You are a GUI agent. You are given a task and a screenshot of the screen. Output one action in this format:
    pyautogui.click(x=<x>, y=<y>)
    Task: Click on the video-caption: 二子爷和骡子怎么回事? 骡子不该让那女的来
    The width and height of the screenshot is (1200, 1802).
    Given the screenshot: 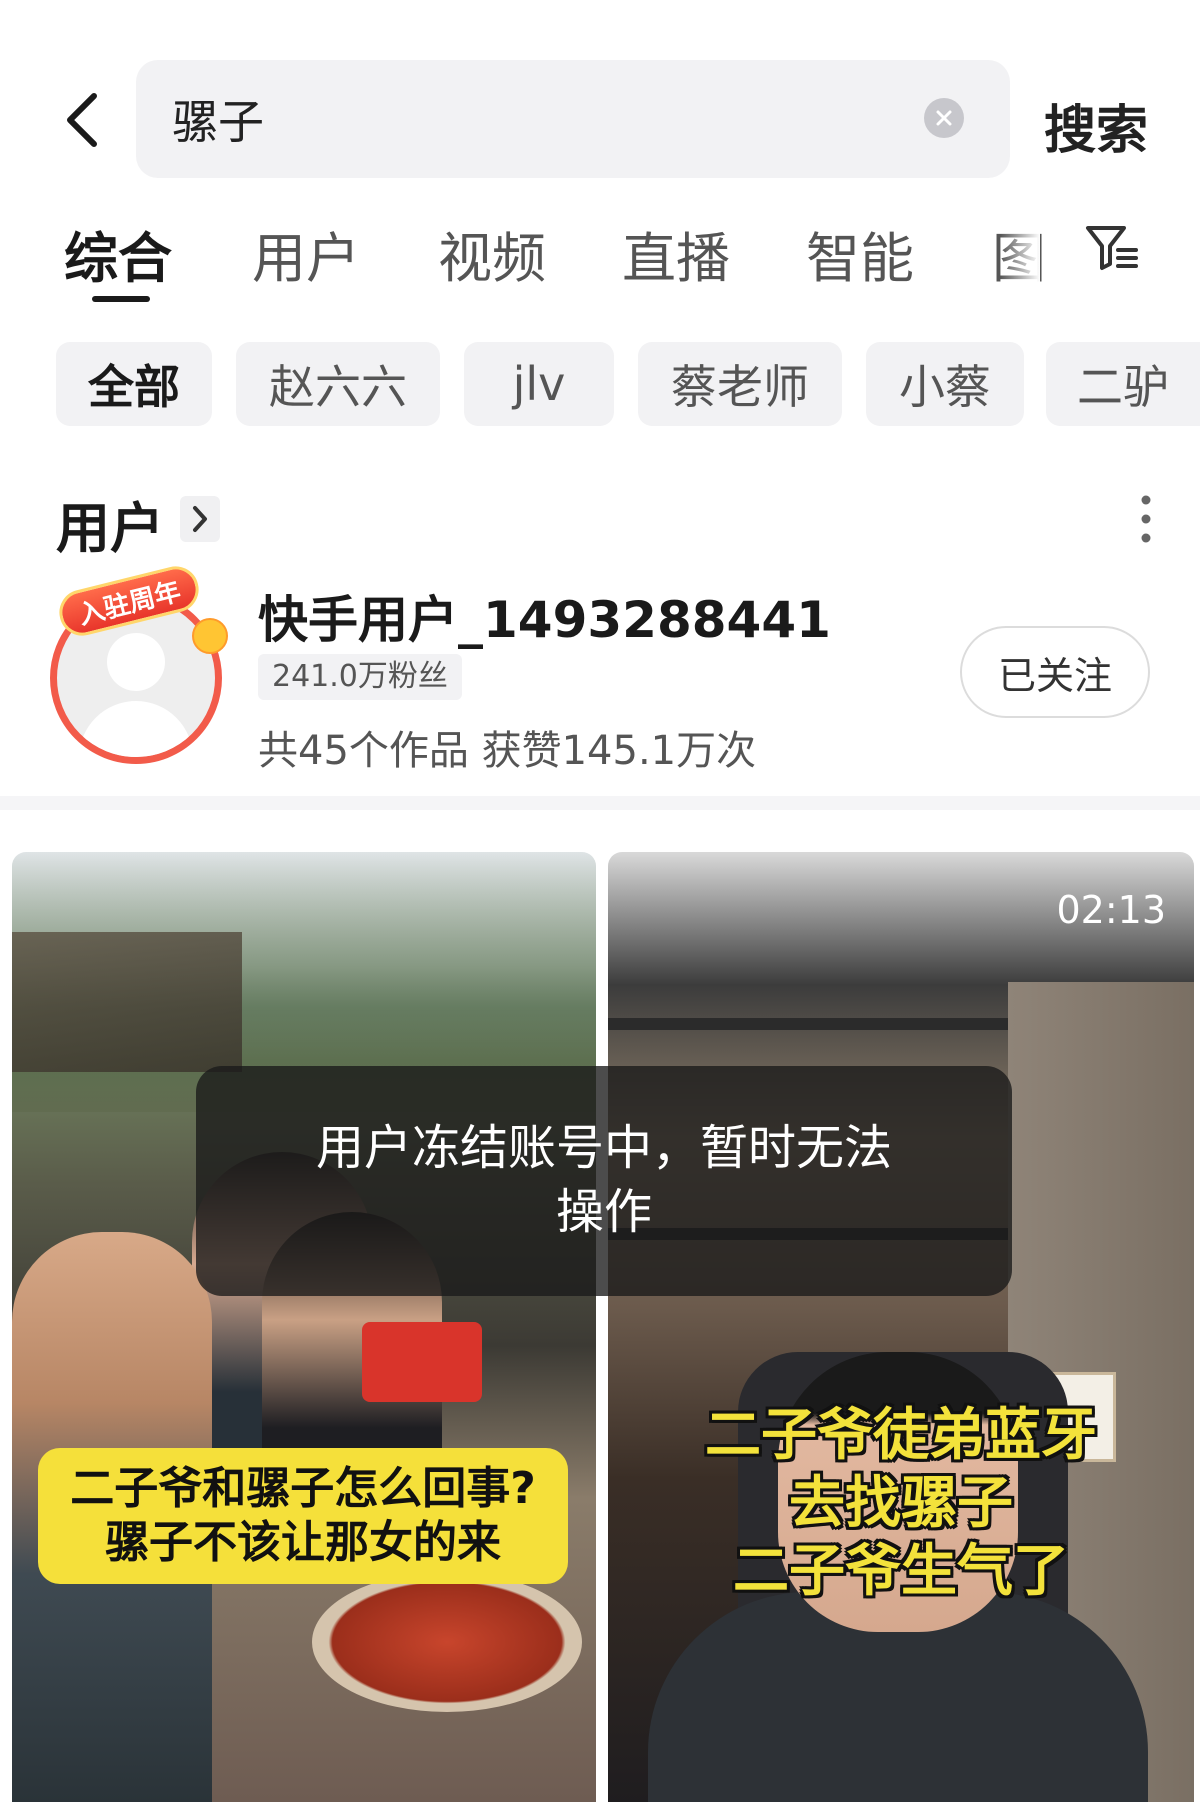 What is the action you would take?
    pyautogui.click(x=303, y=1516)
    